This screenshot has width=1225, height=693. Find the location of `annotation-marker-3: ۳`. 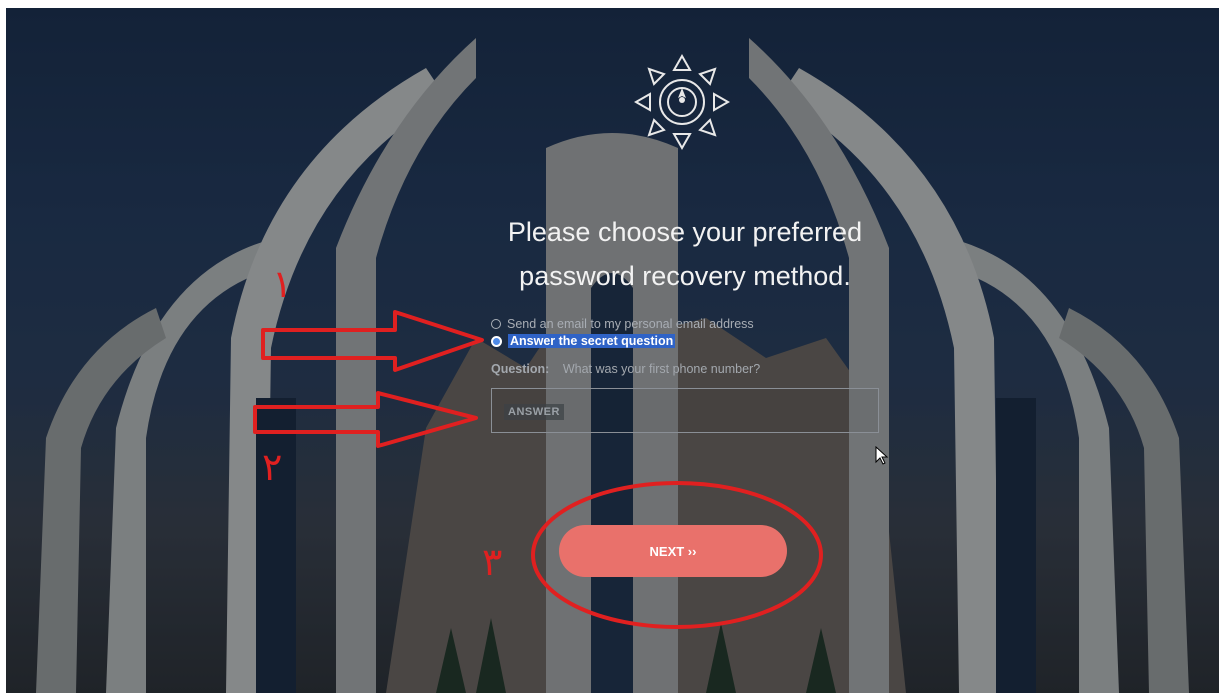

annotation-marker-3: ۳ is located at coordinates (492, 562).